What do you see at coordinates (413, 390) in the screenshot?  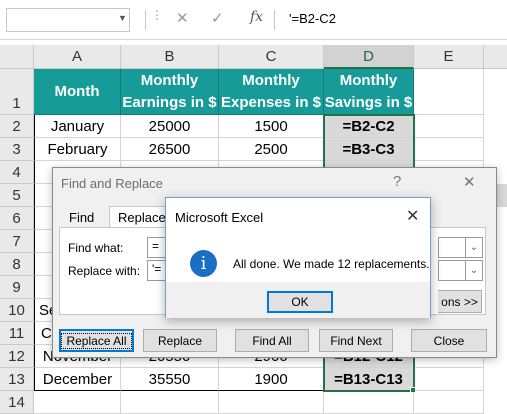 I see `fill-handle` at bounding box center [413, 390].